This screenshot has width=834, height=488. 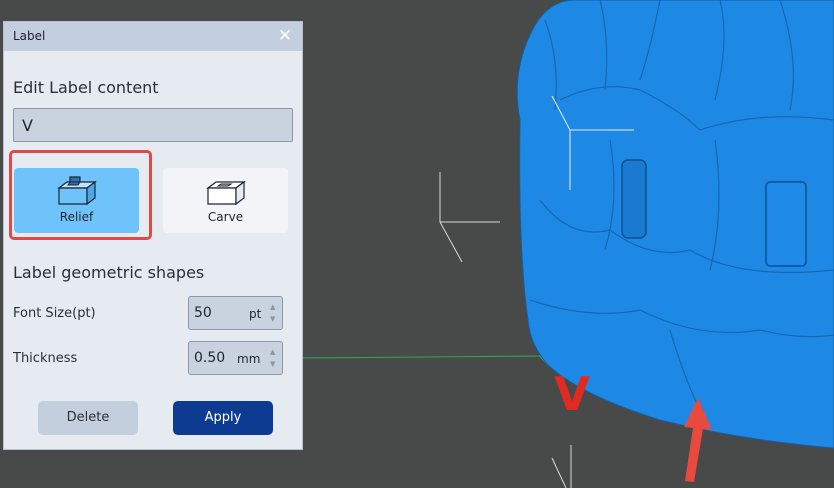 I want to click on dialog-header: Label ✕, so click(x=153, y=36).